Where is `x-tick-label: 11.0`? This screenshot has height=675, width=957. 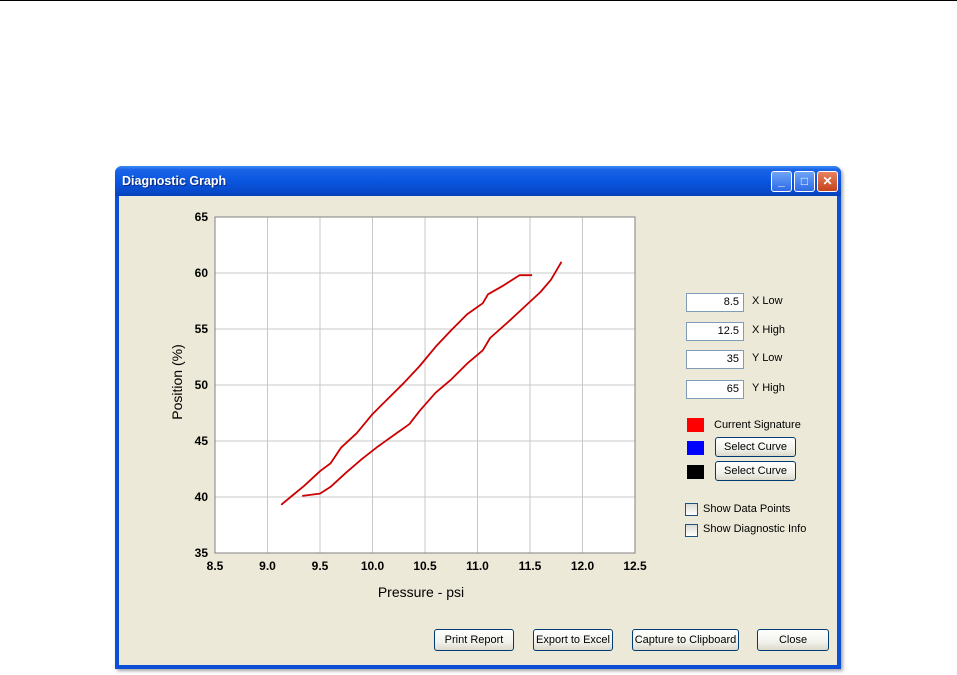 x-tick-label: 11.0 is located at coordinates (477, 566).